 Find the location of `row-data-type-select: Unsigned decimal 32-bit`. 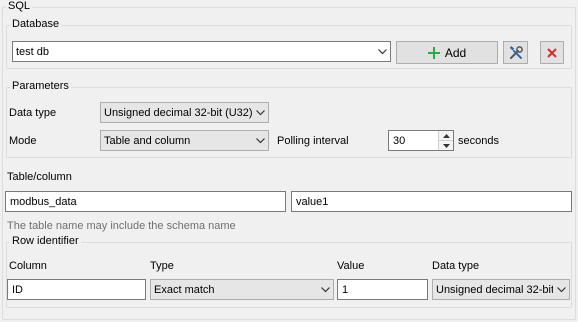

row-data-type-select: Unsigned decimal 32-bit is located at coordinates (501, 289).